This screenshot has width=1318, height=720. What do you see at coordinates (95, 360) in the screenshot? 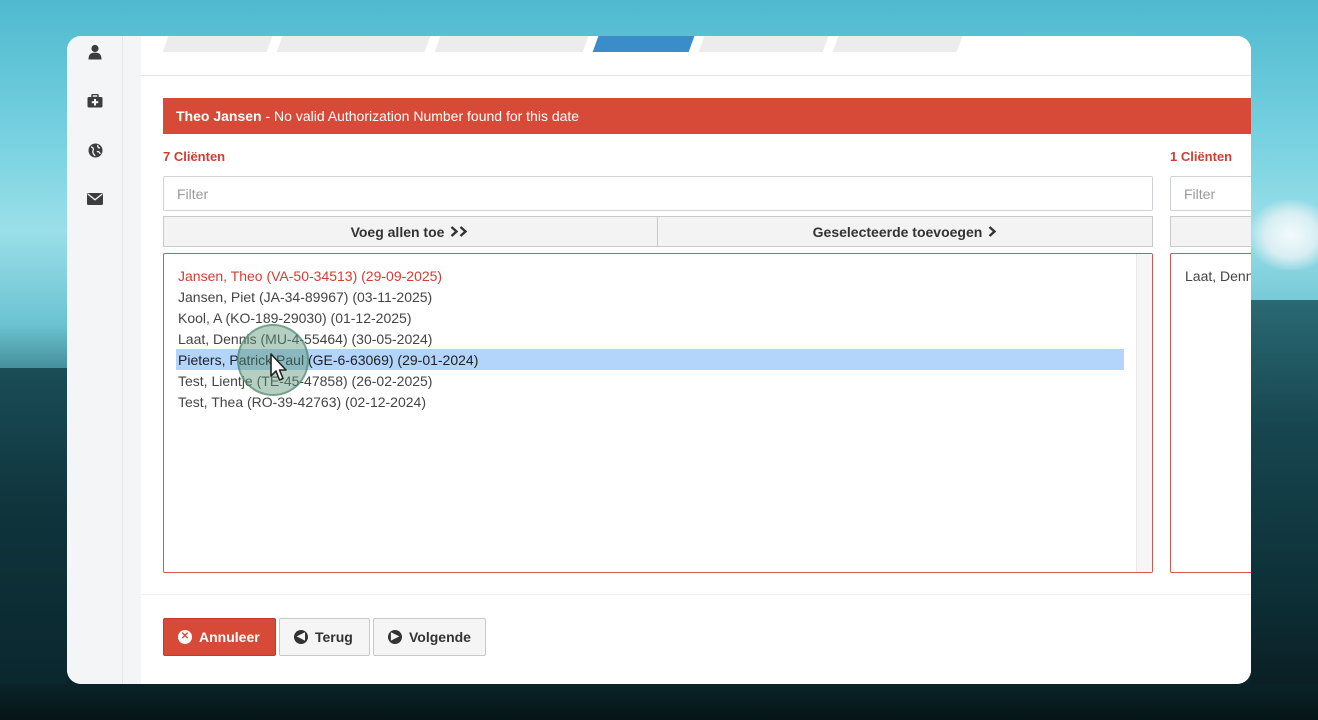
I see `sidebar` at bounding box center [95, 360].